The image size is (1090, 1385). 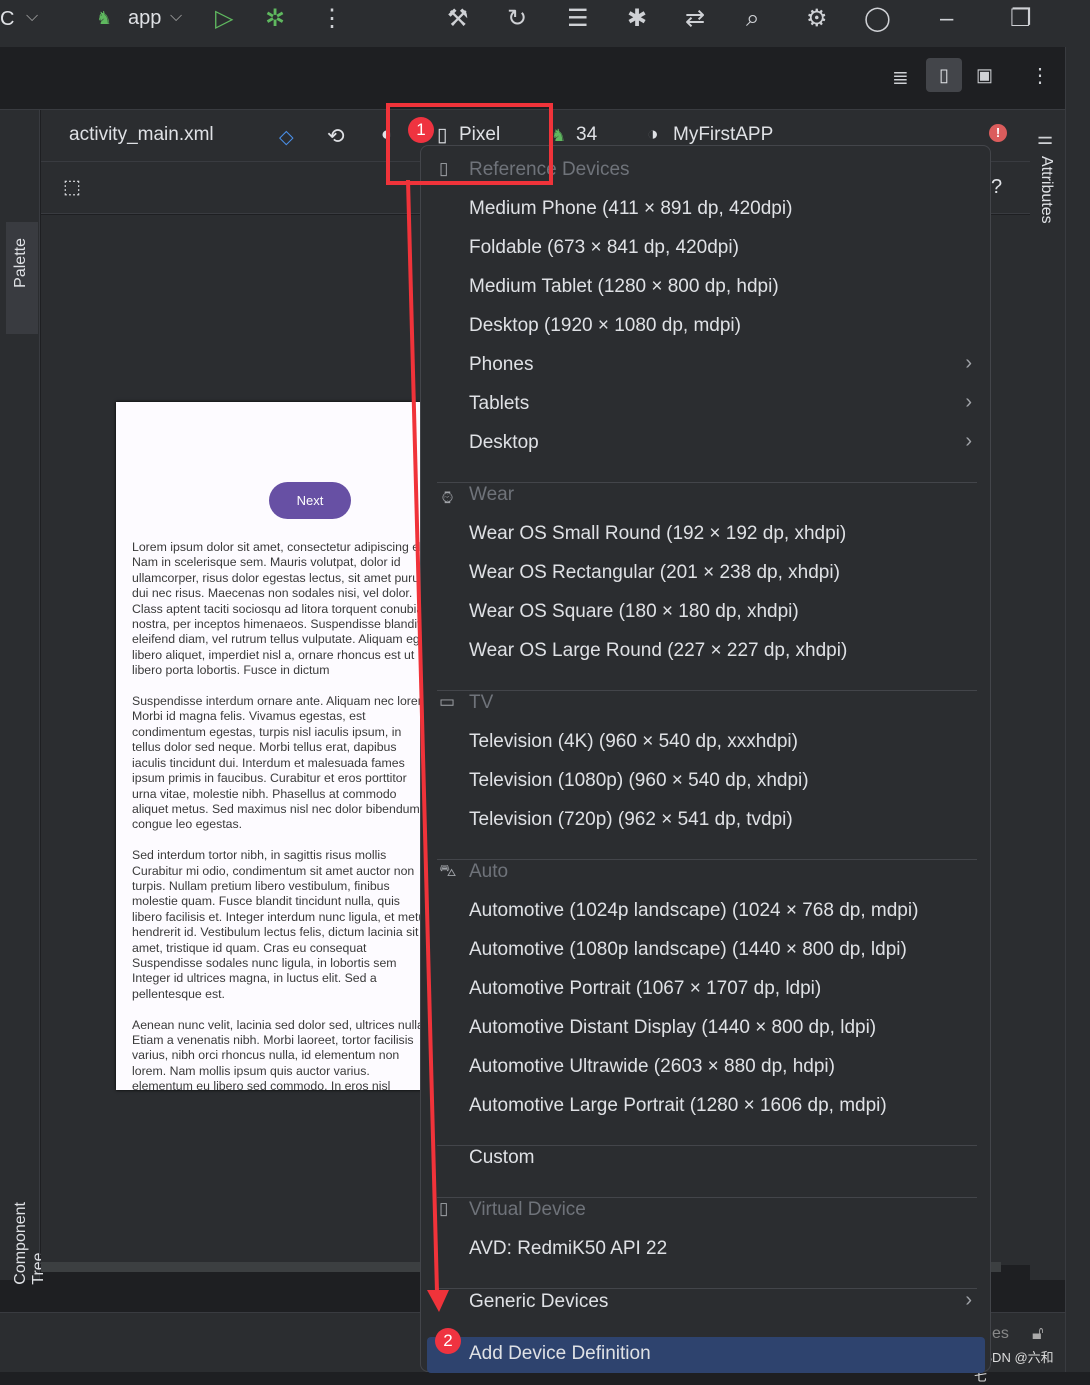 I want to click on step-1-badge: 1, so click(x=421, y=130).